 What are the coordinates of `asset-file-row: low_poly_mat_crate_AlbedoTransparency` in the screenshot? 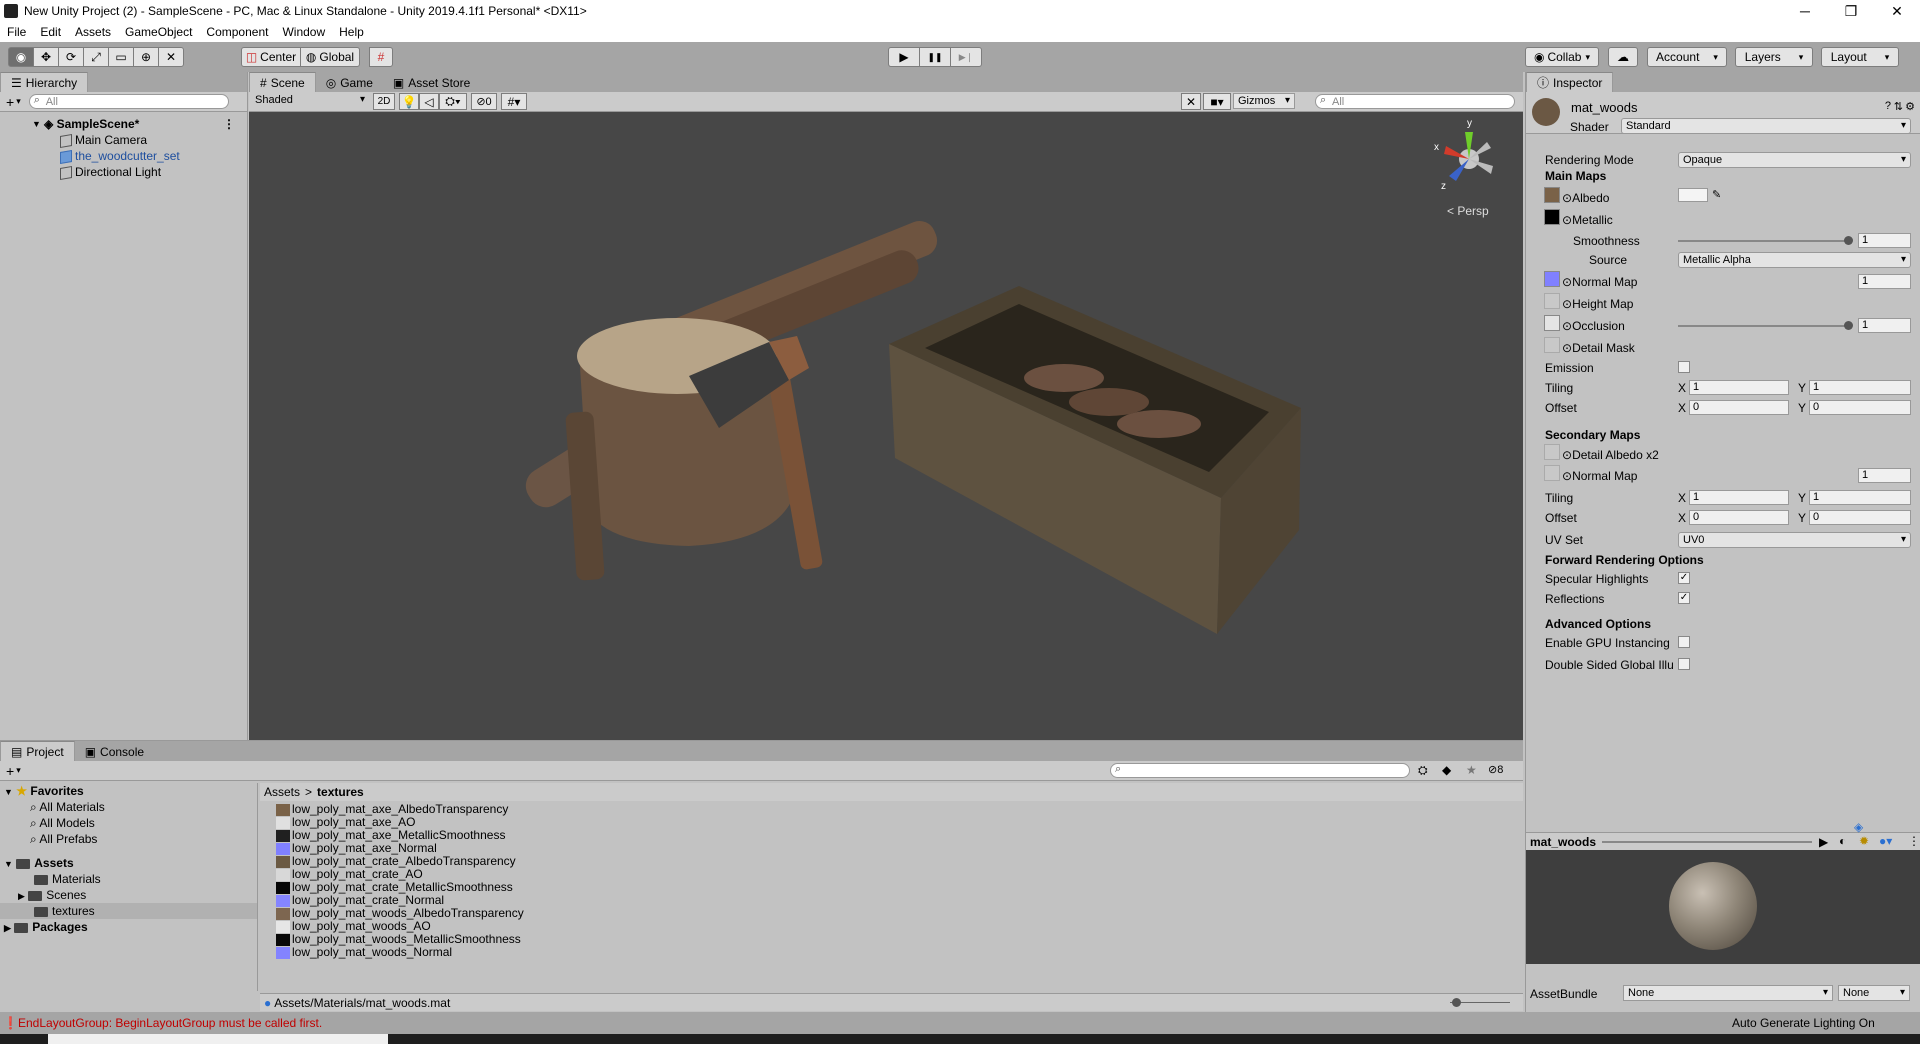 It's located at (896, 861).